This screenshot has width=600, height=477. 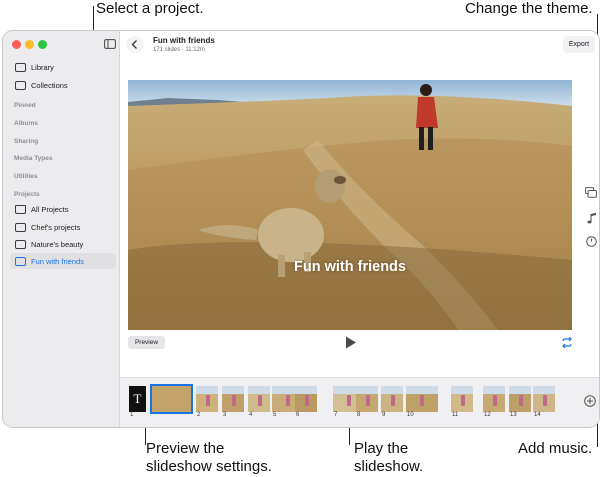 I want to click on frame-number: 14, so click(x=537, y=415).